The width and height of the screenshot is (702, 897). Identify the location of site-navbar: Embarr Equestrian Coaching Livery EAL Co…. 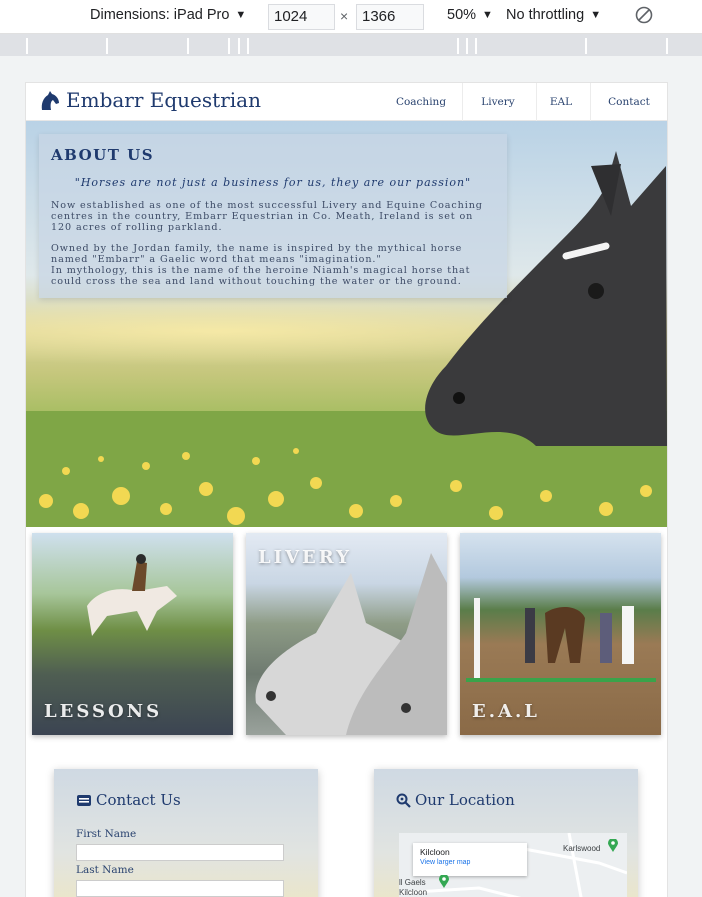
(346, 102).